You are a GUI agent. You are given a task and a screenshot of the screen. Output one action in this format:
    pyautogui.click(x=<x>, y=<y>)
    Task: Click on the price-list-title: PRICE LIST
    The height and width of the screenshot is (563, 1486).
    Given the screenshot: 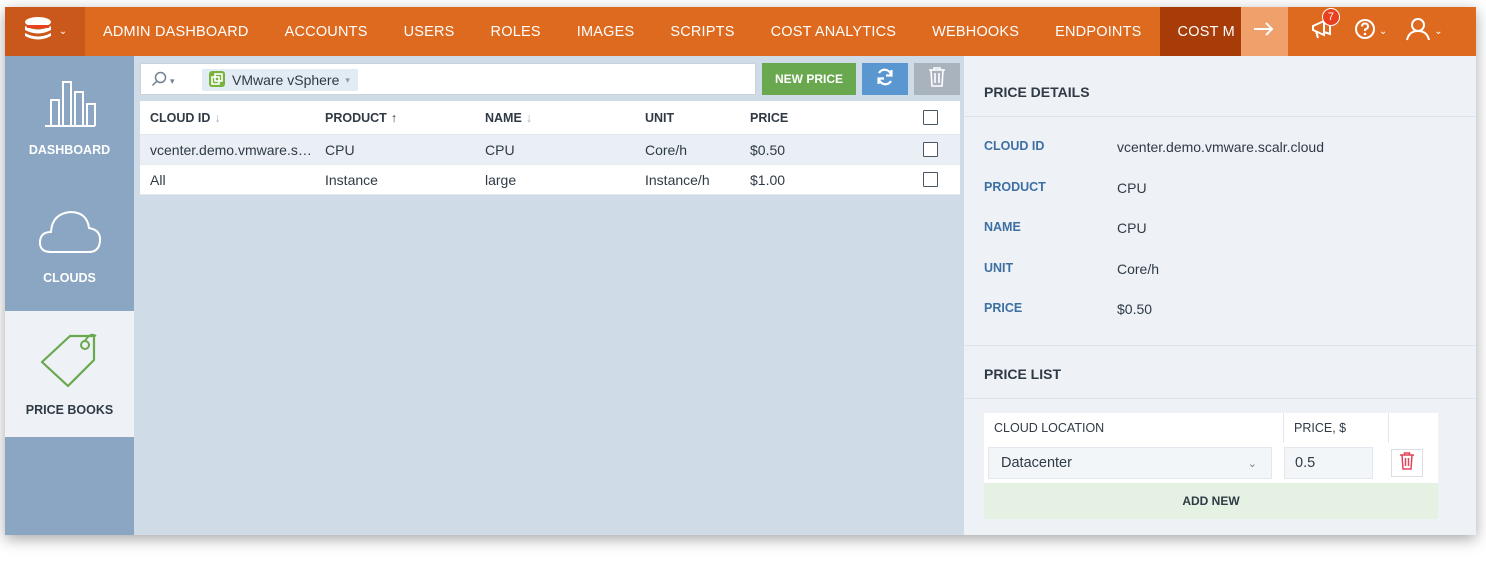 What is the action you would take?
    pyautogui.click(x=1023, y=374)
    